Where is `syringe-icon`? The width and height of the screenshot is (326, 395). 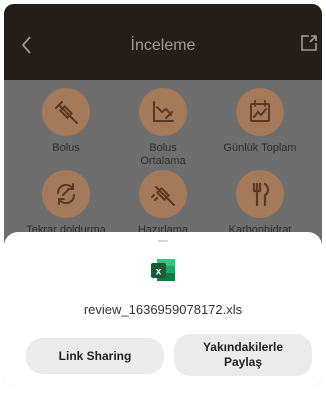 syringe-icon is located at coordinates (66, 112).